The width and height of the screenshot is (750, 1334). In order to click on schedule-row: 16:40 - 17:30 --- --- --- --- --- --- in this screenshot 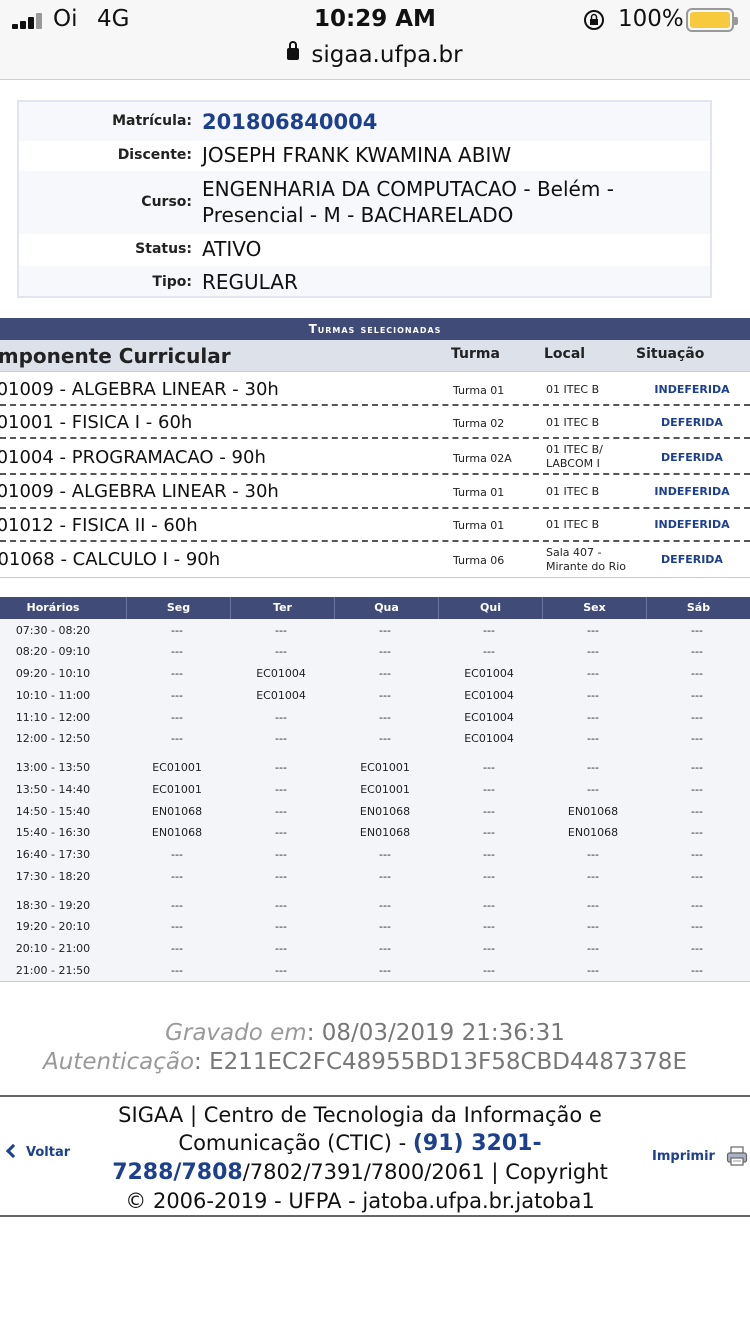, I will do `click(375, 855)`.